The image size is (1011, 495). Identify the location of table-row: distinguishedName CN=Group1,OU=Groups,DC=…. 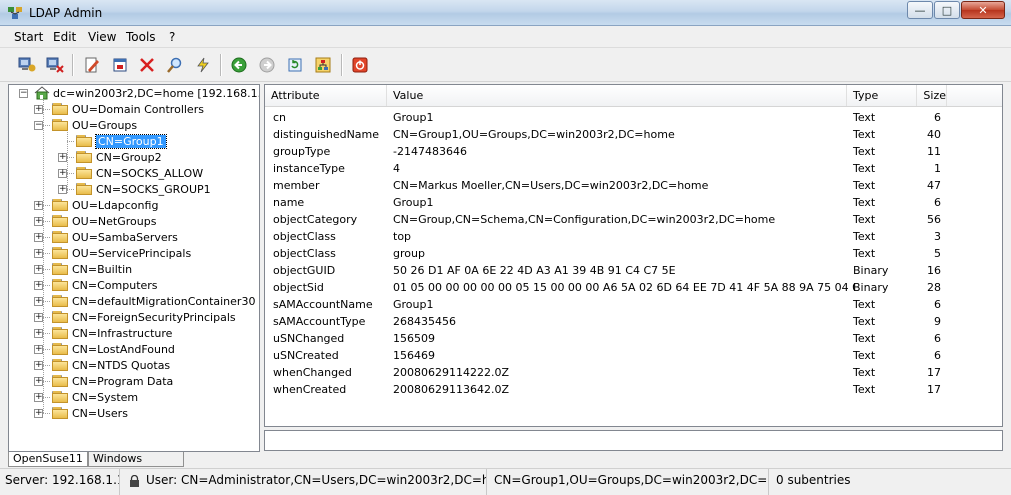
(633, 134).